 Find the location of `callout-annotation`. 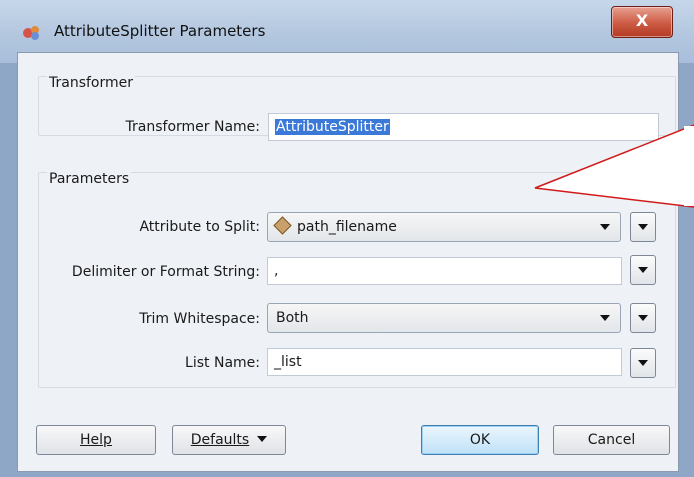

callout-annotation is located at coordinates (614, 166).